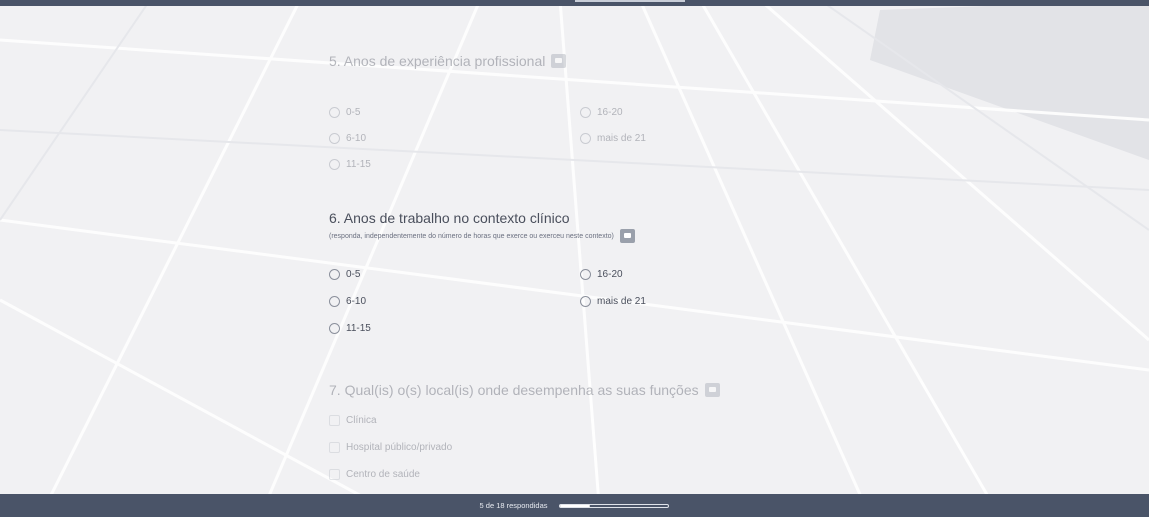  I want to click on q7-option-centro-de-saude: Centro de saúde, so click(374, 474).